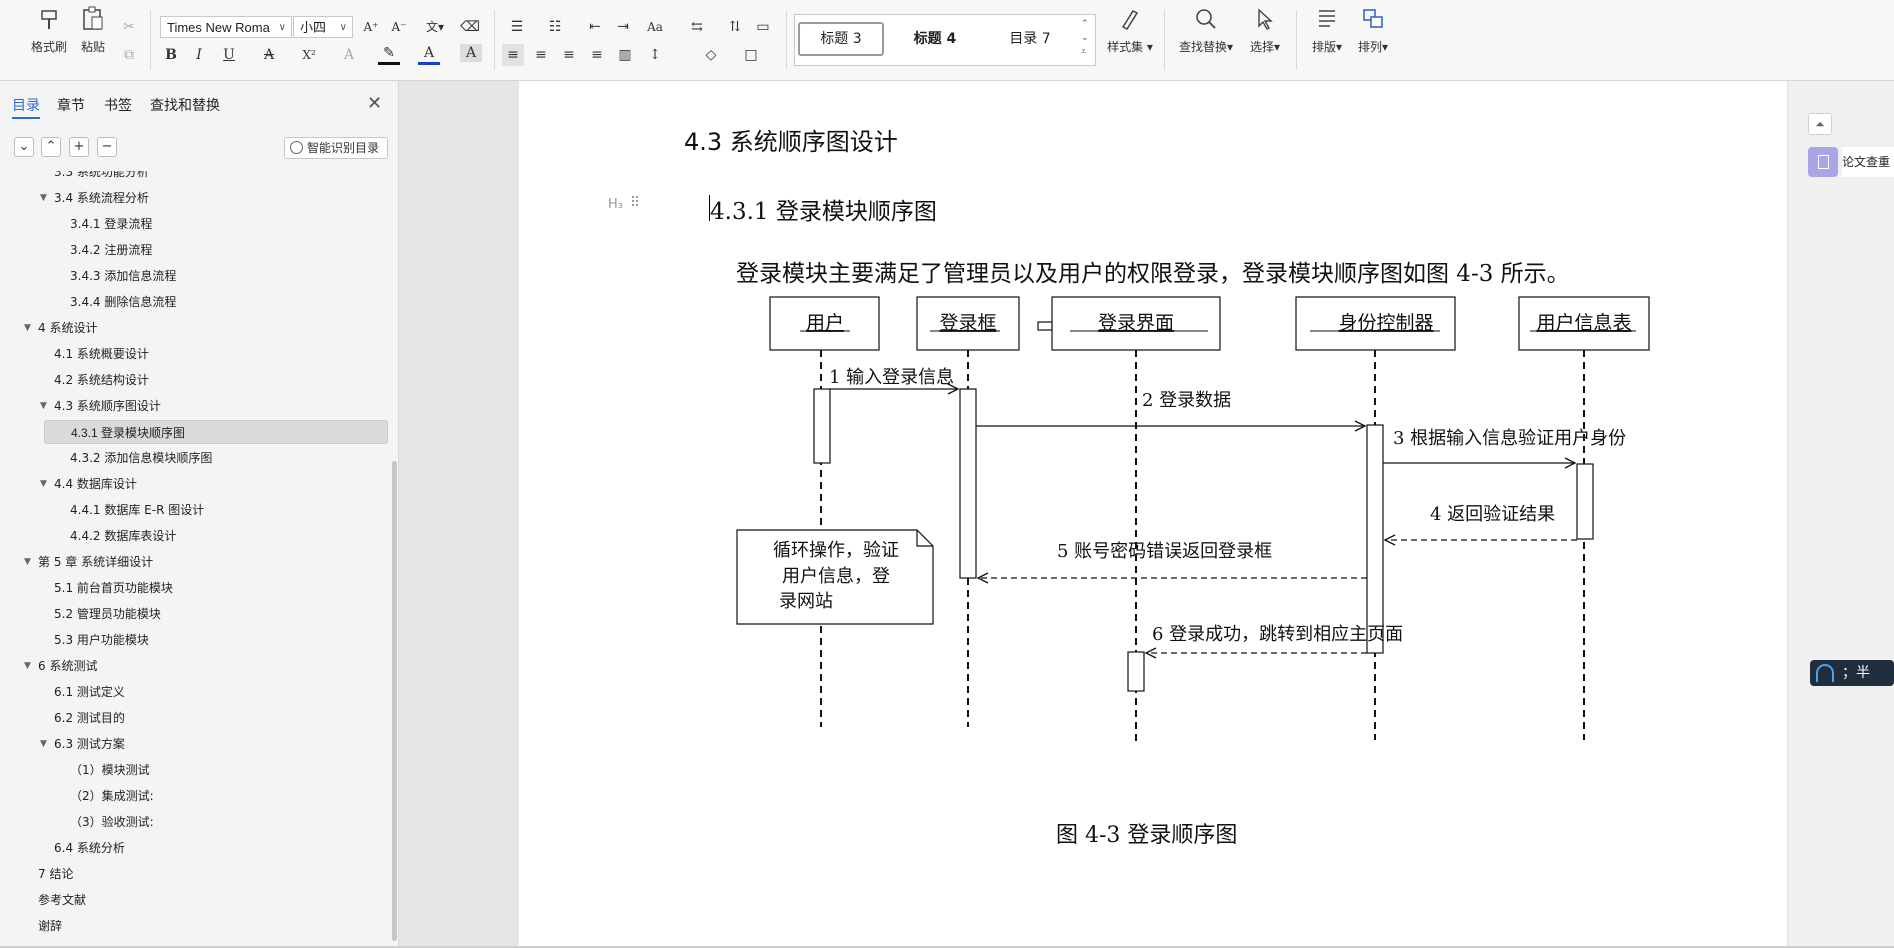 This screenshot has height=948, width=1894. Describe the element at coordinates (195, 458) in the screenshot. I see `toc-item: 4.3.2 添加信息模块顺序图` at that location.